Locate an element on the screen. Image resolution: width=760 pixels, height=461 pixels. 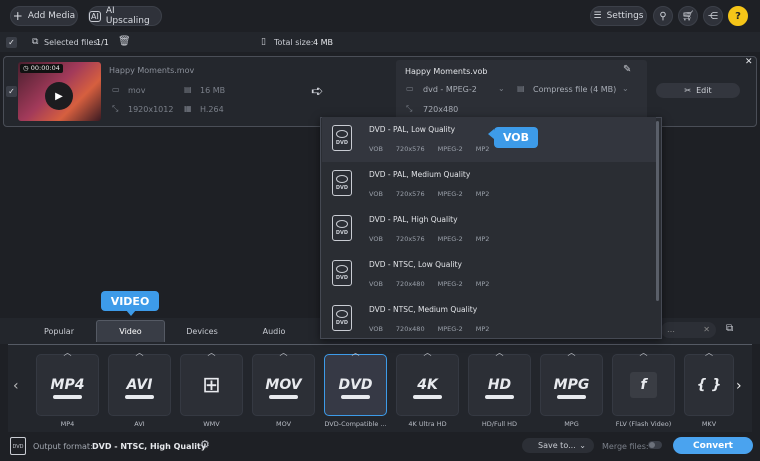
edit-button: ✂ Edit is located at coordinates (698, 90).